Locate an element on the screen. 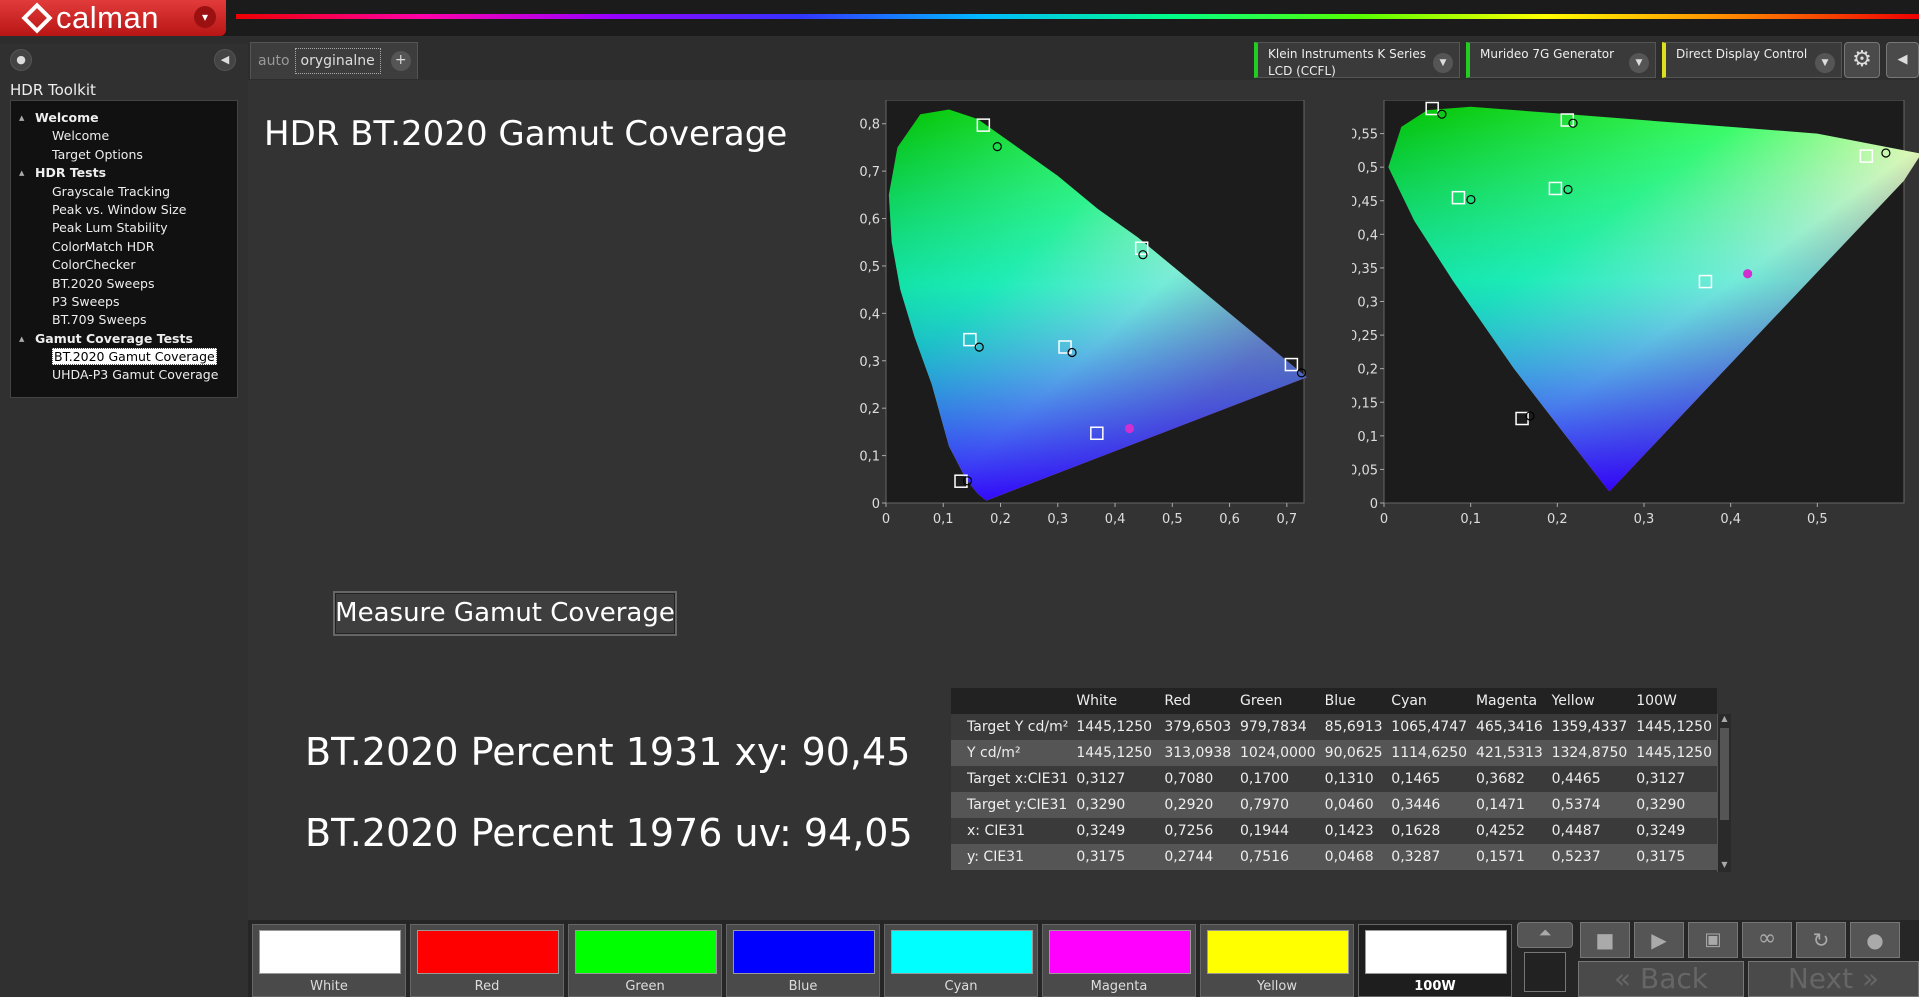 Image resolution: width=1919 pixels, height=997 pixels. table-cell: 0,4252 is located at coordinates (1500, 831).